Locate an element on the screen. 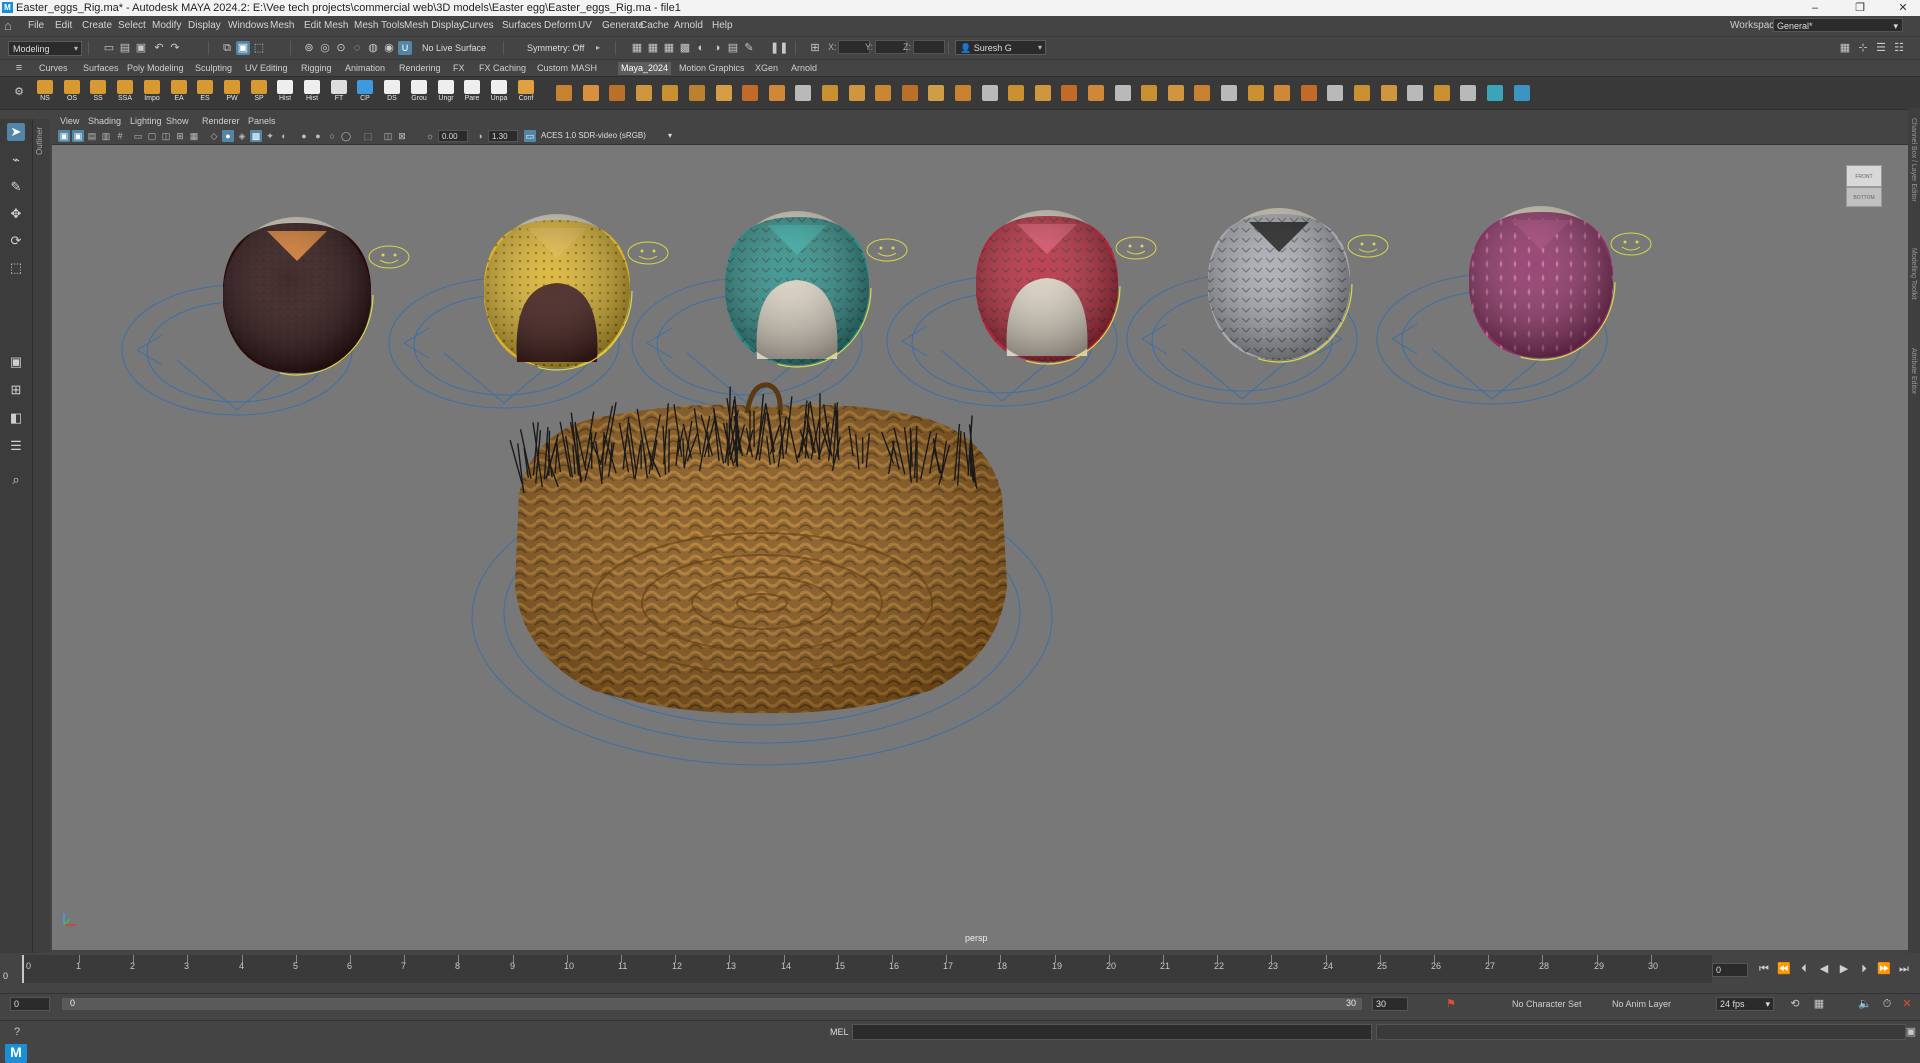 Image resolution: width=1920 pixels, height=1063 pixels. menu-generate: Generate is located at coordinates (623, 25).